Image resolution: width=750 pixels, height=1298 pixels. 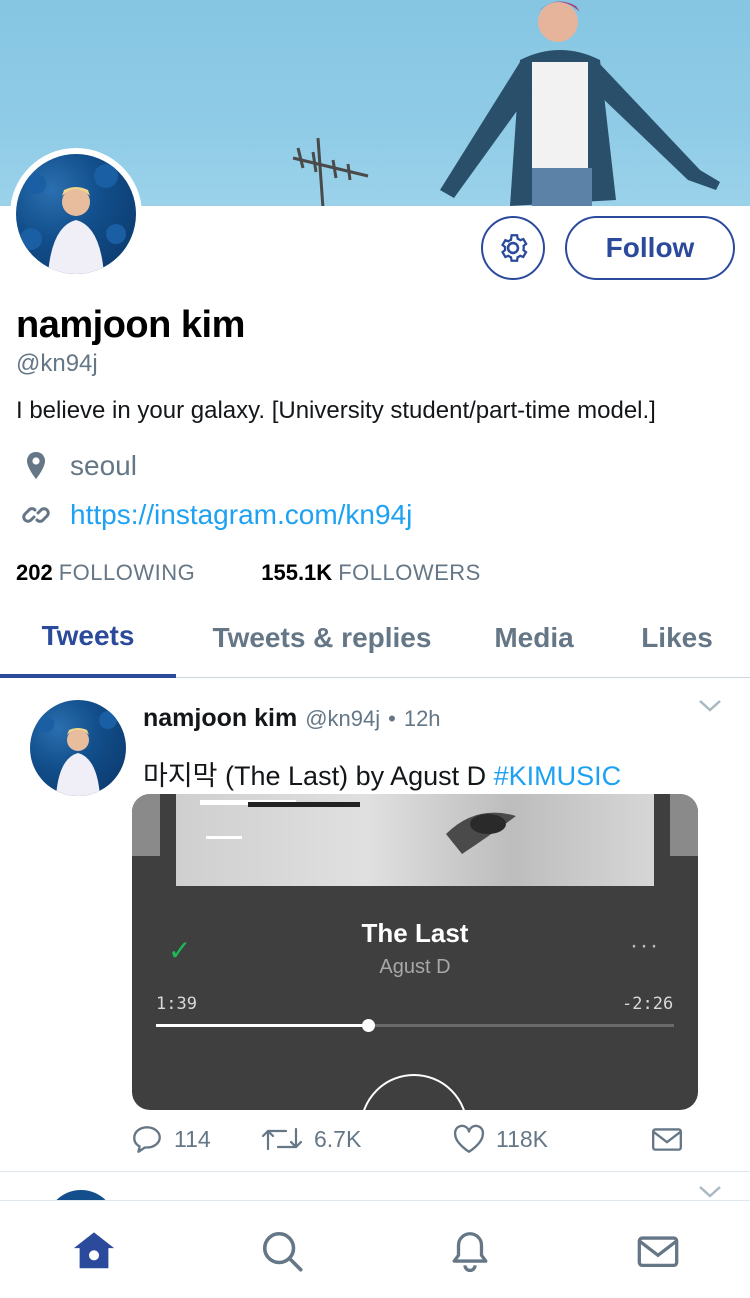 I want to click on banner-person-graphic, so click(x=580, y=103).